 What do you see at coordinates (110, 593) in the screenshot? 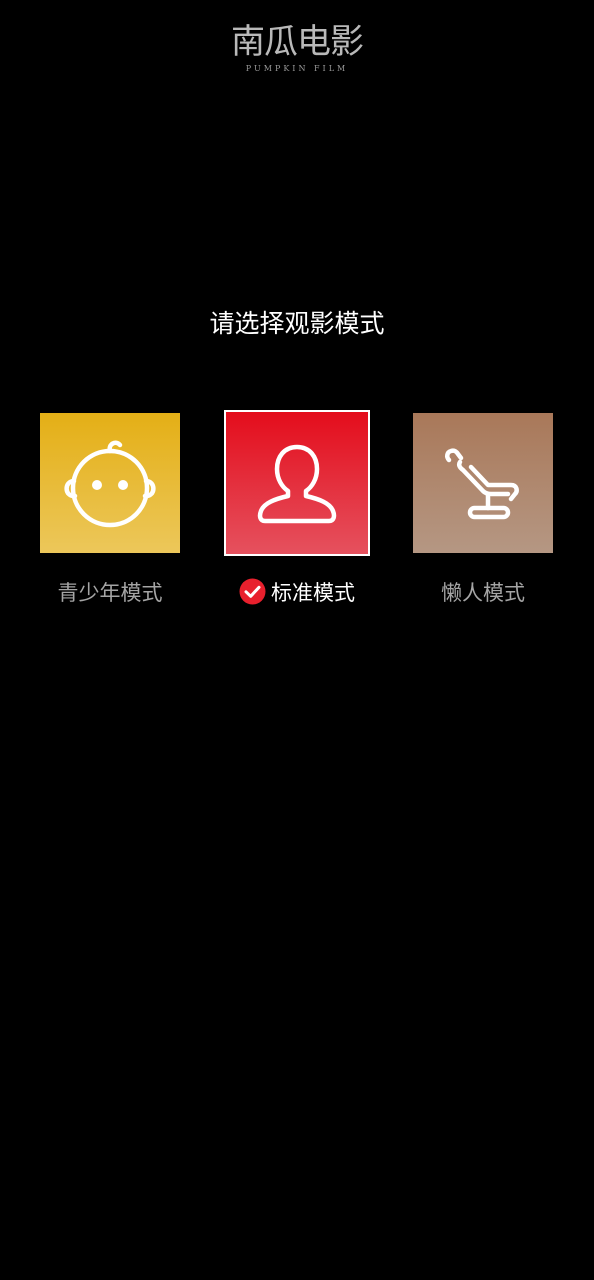
I see `mode-label-text: 青少年模式` at bounding box center [110, 593].